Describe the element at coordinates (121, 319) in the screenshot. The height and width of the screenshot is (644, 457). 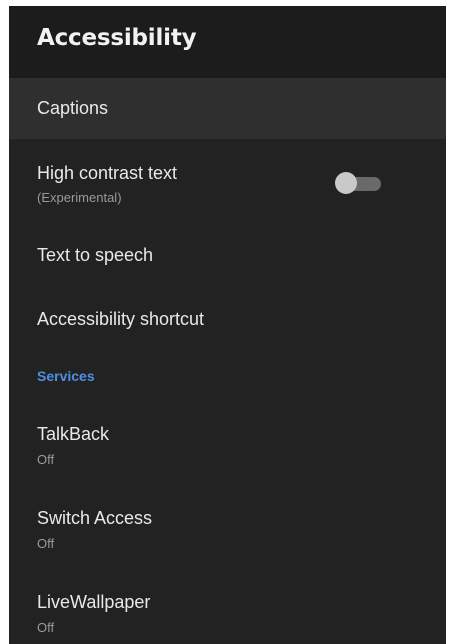
I see `accessibility-shortcut-title: Accessibility shortcut` at that location.